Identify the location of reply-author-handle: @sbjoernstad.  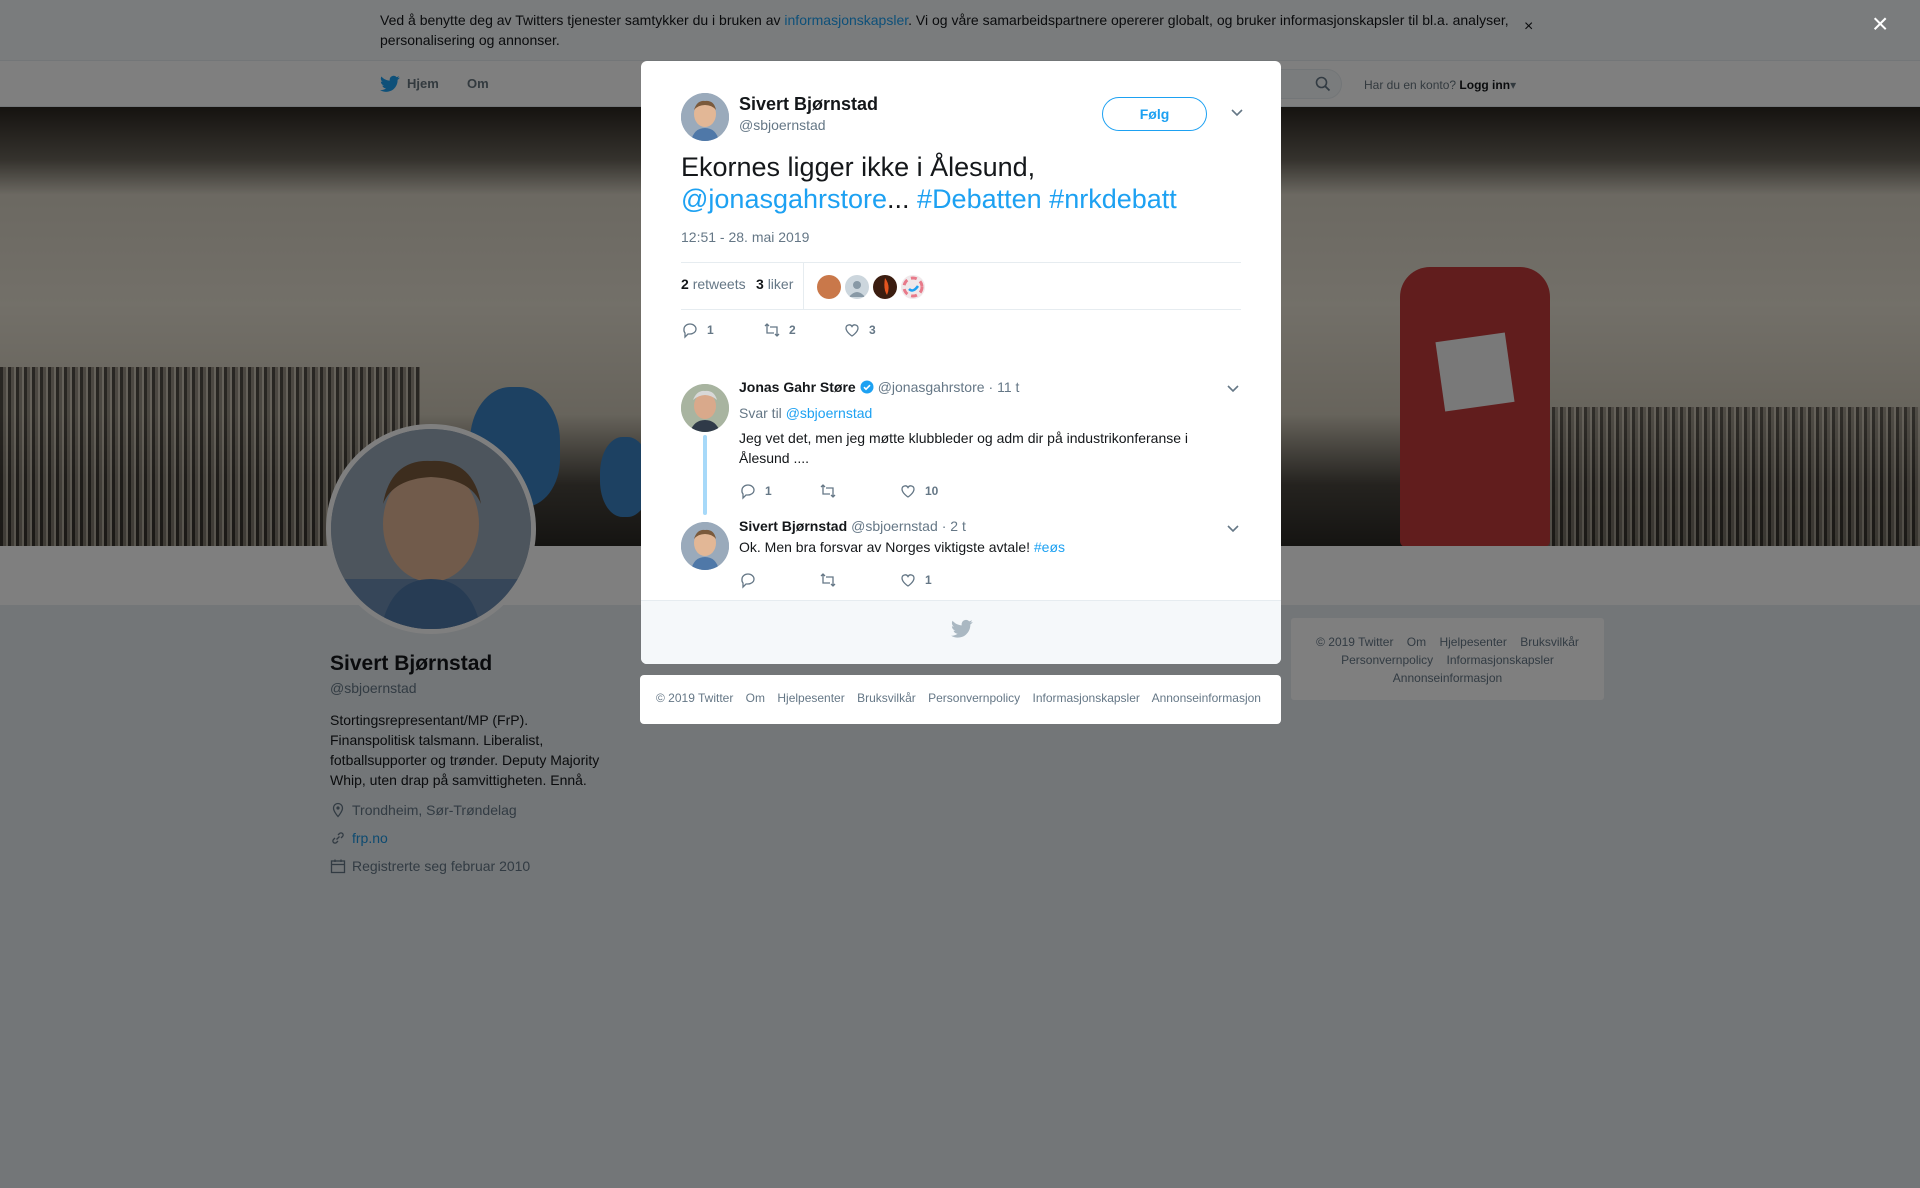
(894, 526).